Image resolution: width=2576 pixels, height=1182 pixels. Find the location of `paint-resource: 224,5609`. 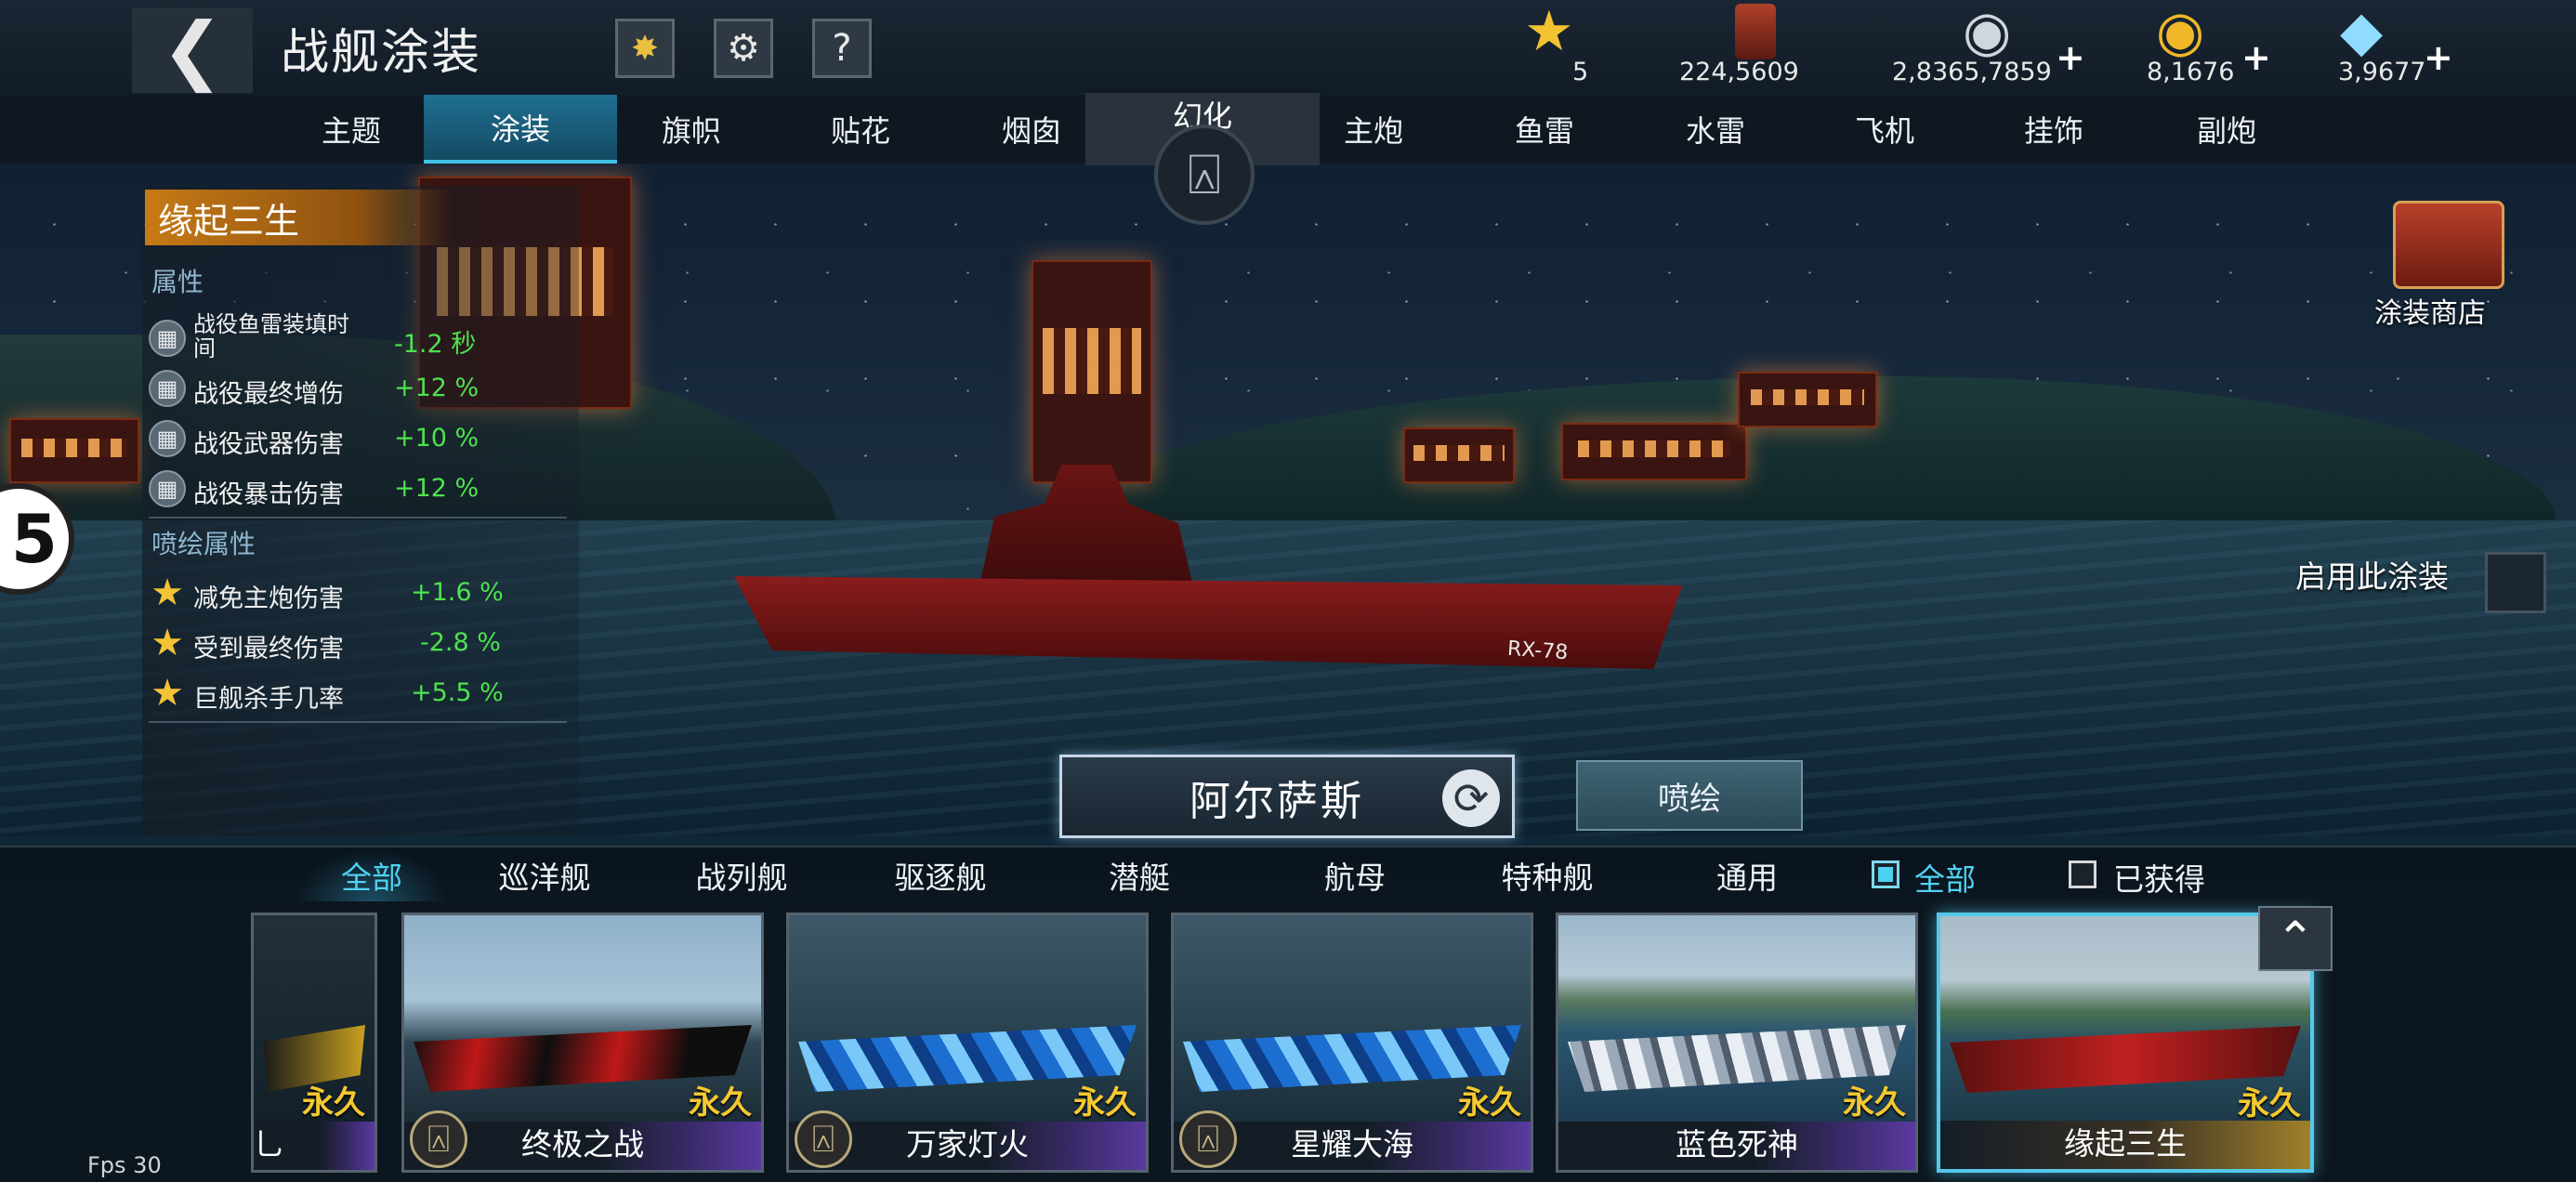

paint-resource: 224,5609 is located at coordinates (1761, 46).